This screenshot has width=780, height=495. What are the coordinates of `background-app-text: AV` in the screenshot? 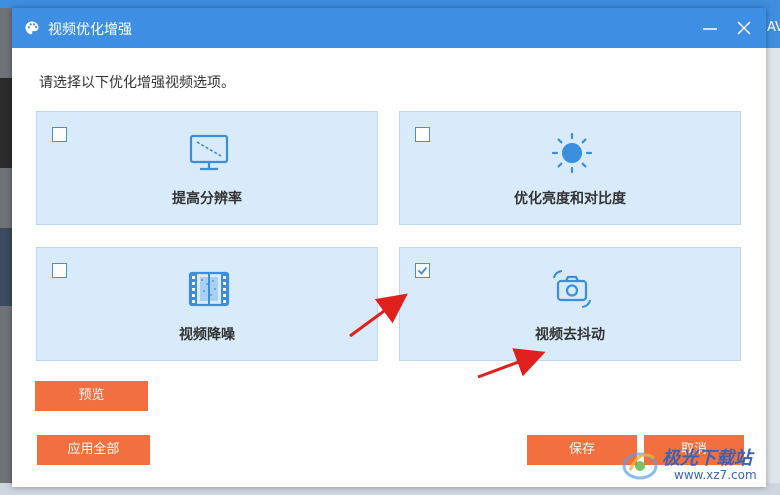 It's located at (773, 27).